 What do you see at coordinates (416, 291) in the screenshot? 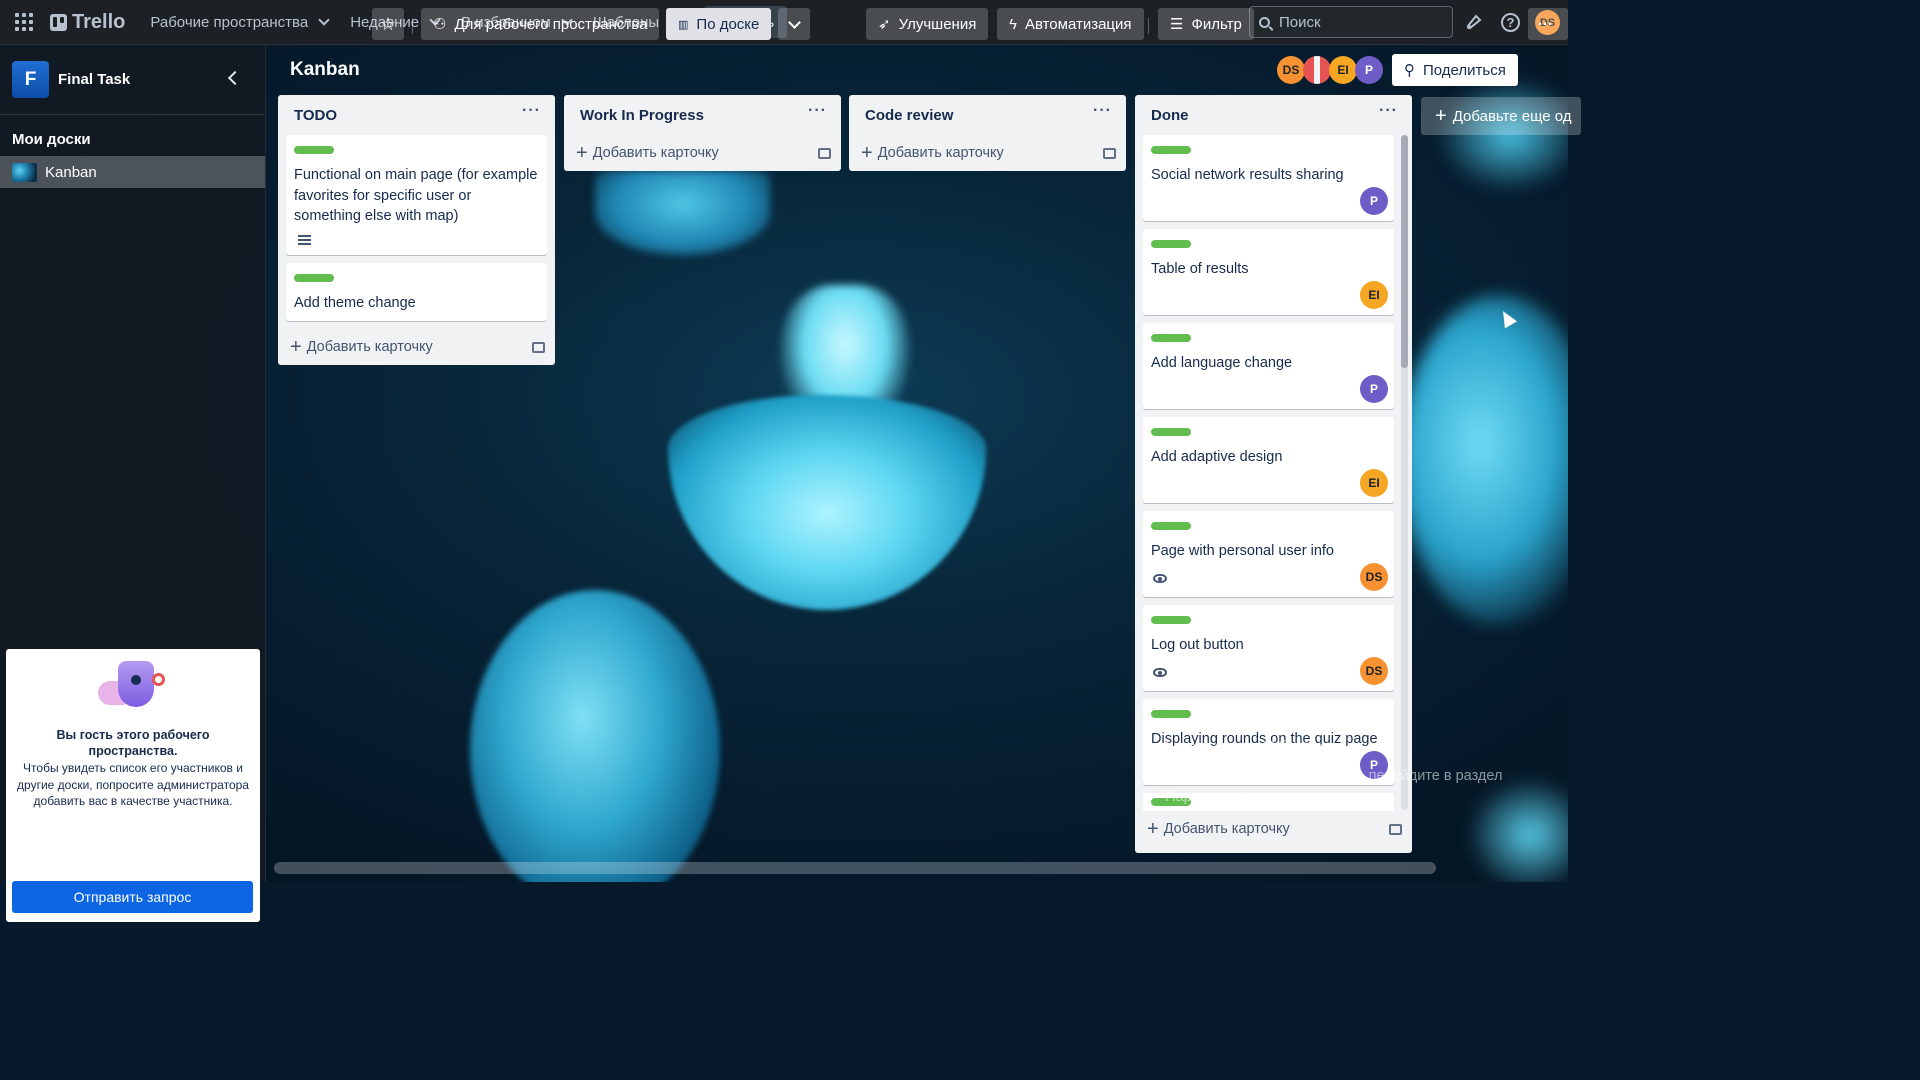
I see `card: Add theme change` at bounding box center [416, 291].